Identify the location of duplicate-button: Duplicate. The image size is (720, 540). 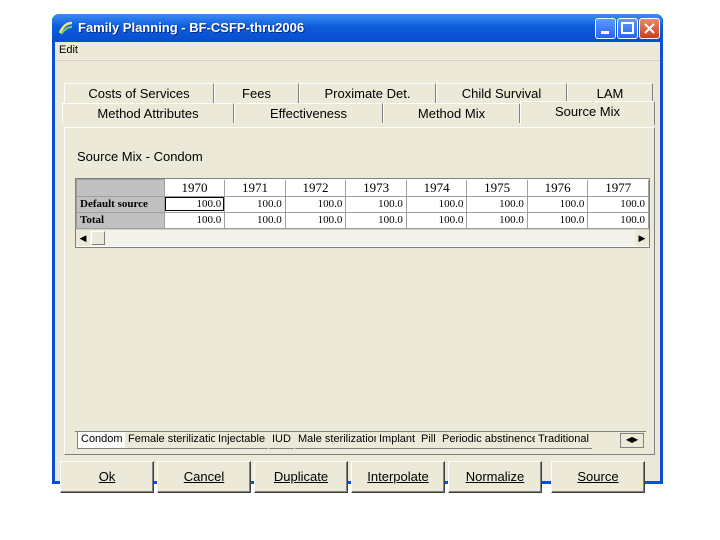
(301, 477).